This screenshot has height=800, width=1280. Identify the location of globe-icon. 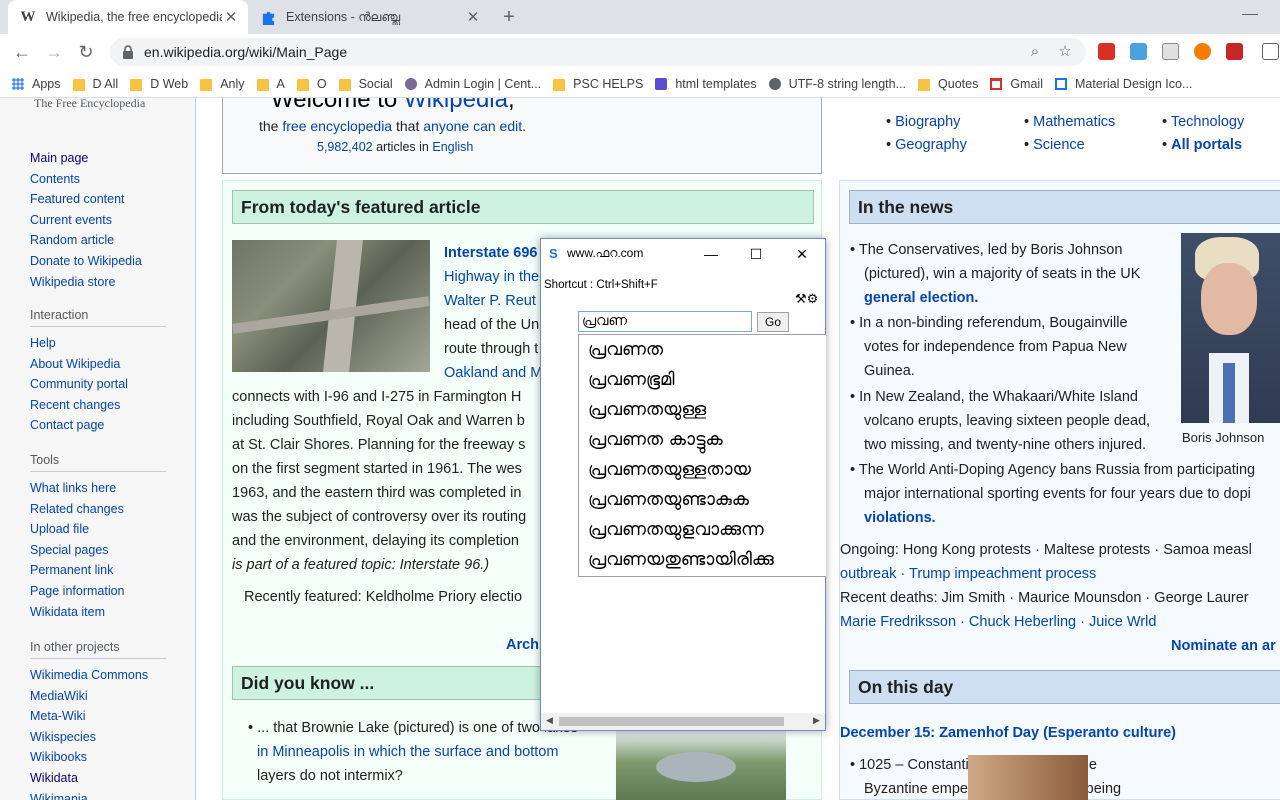
(774, 83).